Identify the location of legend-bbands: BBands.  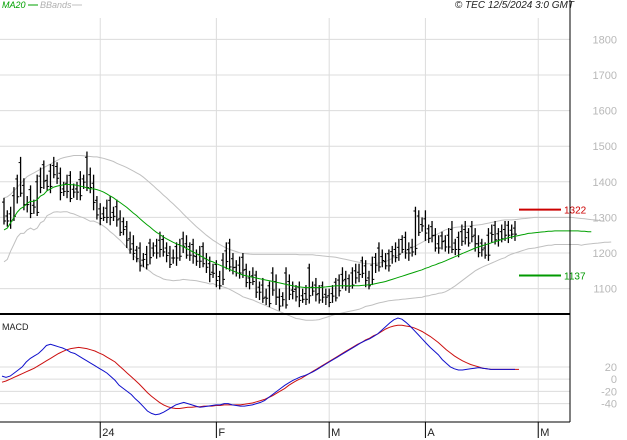
(56, 5).